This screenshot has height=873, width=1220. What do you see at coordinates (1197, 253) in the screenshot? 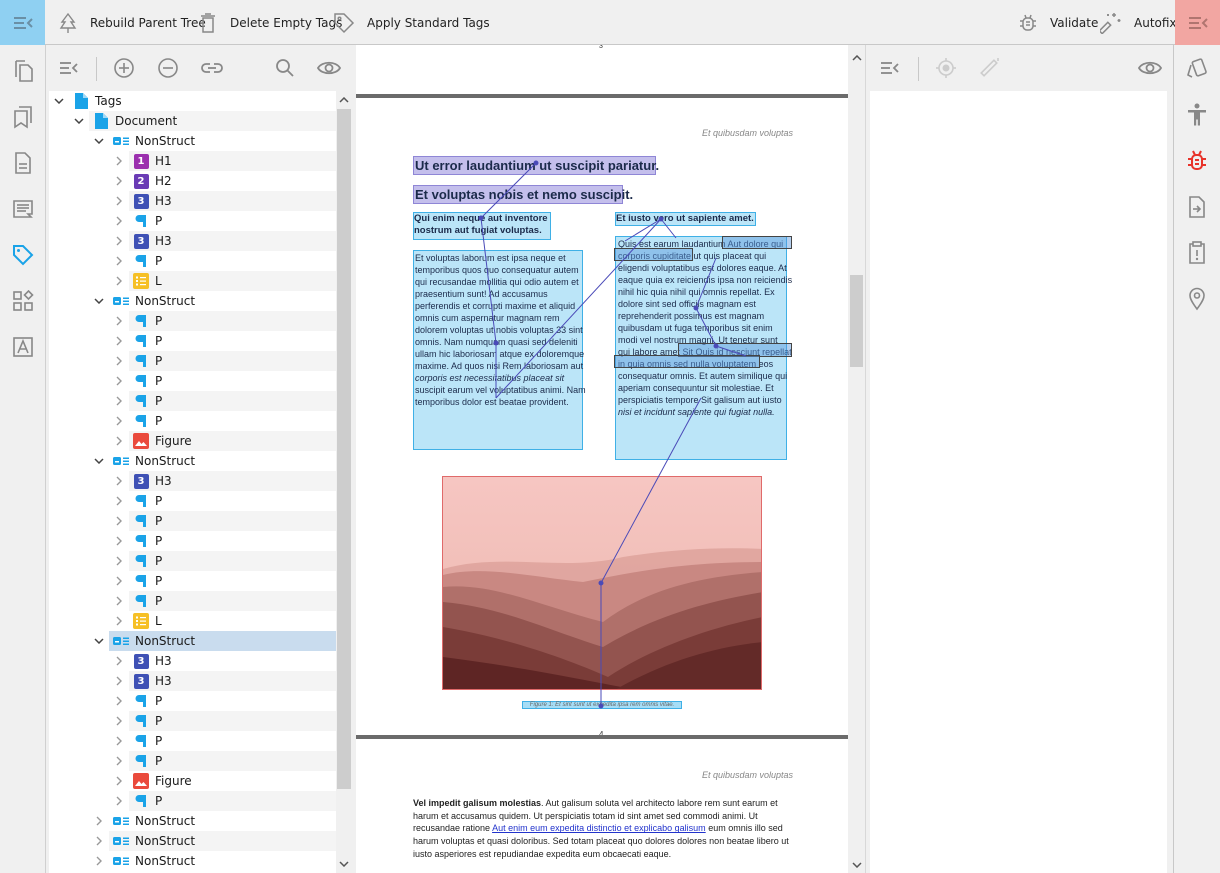
I see `report-button` at bounding box center [1197, 253].